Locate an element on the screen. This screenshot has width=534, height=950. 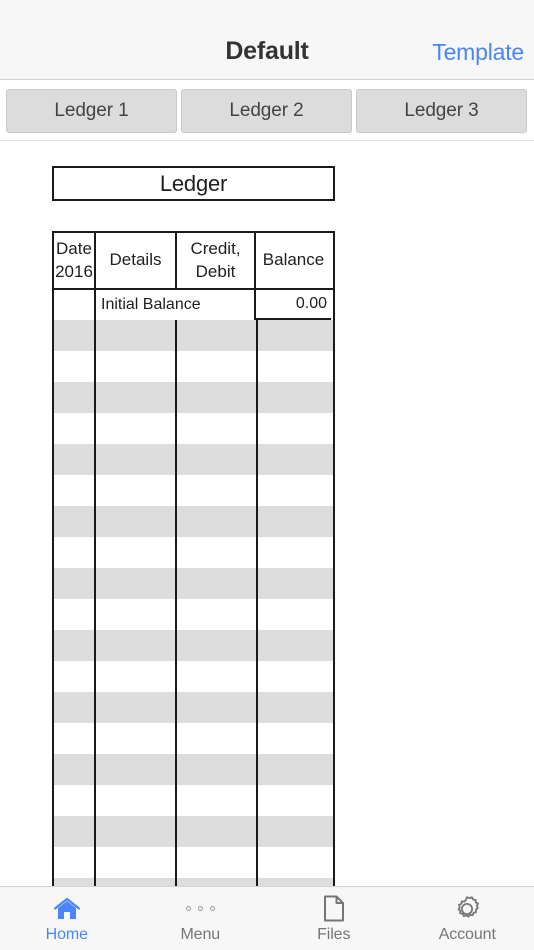
column-header-balance: Balance is located at coordinates (293, 260).